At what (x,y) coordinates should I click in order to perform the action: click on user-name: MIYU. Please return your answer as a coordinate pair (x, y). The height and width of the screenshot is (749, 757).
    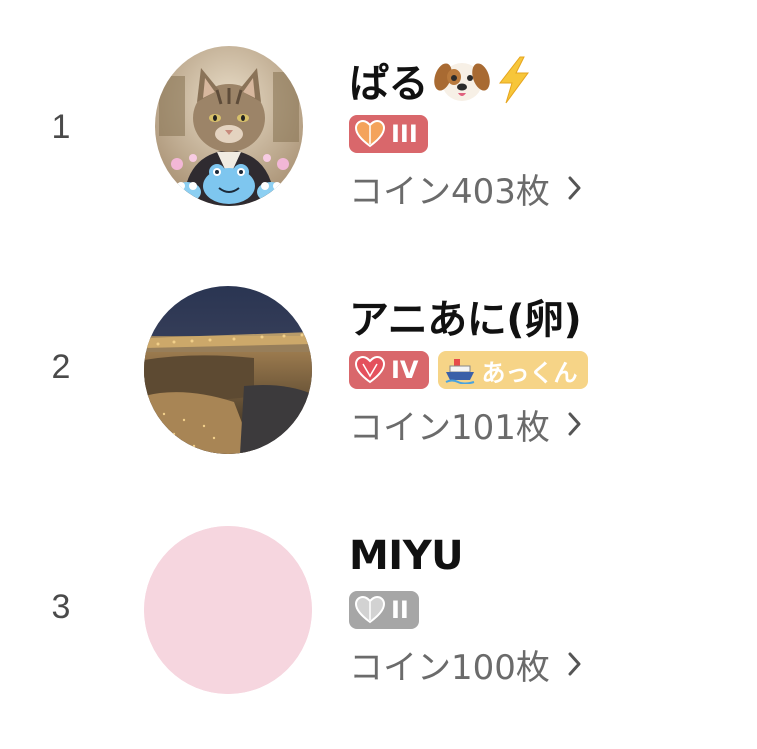
    Looking at the image, I should click on (406, 556).